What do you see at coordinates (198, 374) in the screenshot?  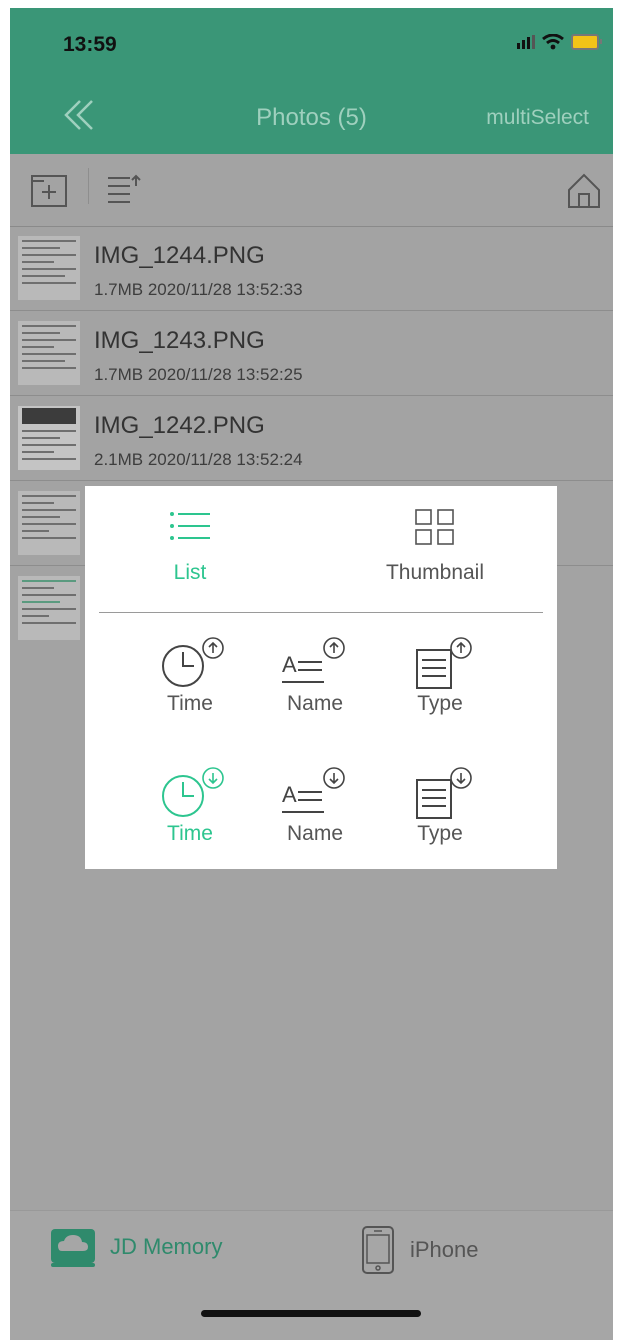 I see `file-meta: 1.7MB 2020/11/28 13:52:25` at bounding box center [198, 374].